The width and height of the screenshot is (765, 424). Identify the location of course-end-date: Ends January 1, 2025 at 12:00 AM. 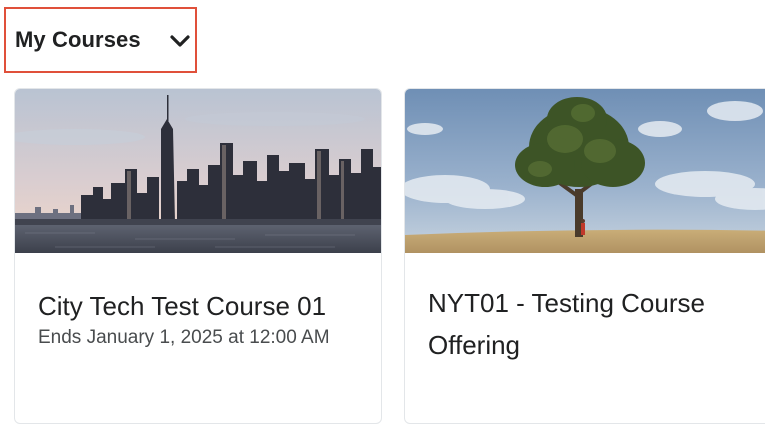
(184, 337).